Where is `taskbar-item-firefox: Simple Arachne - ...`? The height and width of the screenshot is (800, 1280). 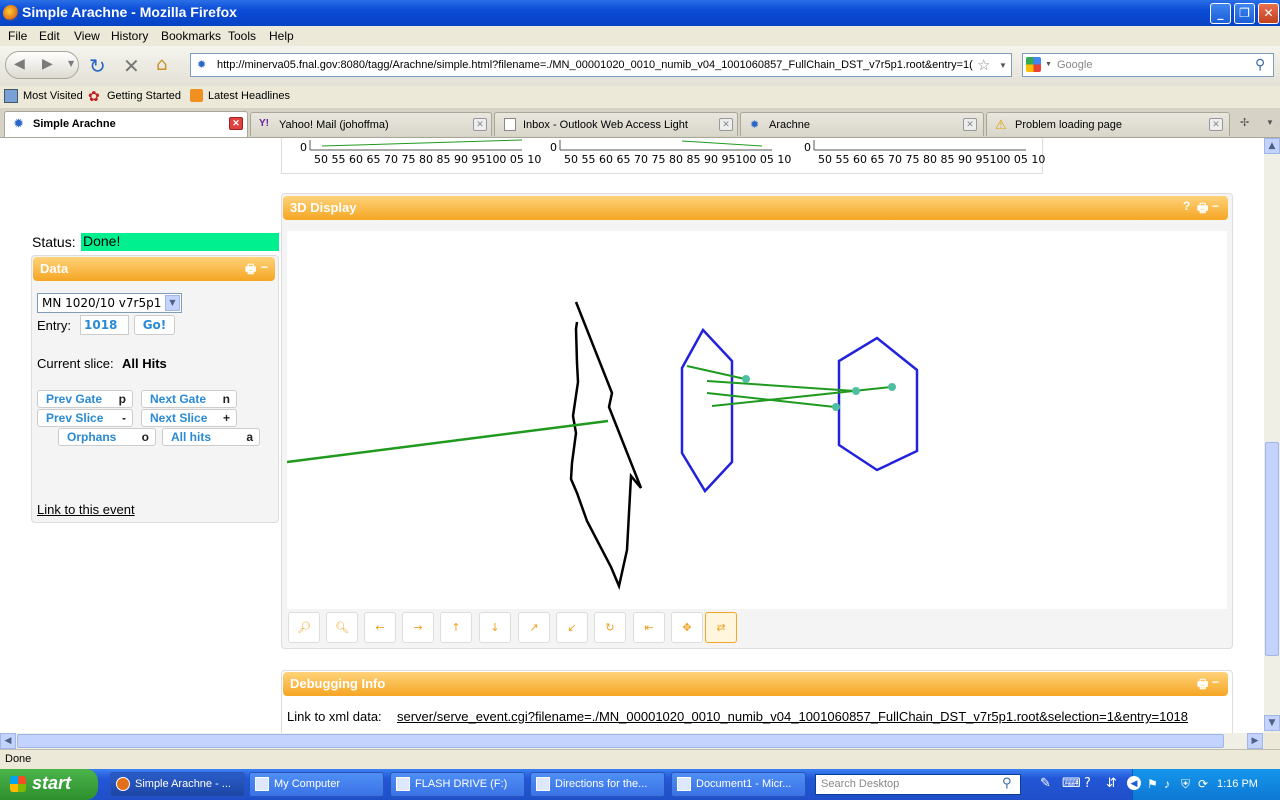
taskbar-item-firefox: Simple Arachne - ... is located at coordinates (177, 784).